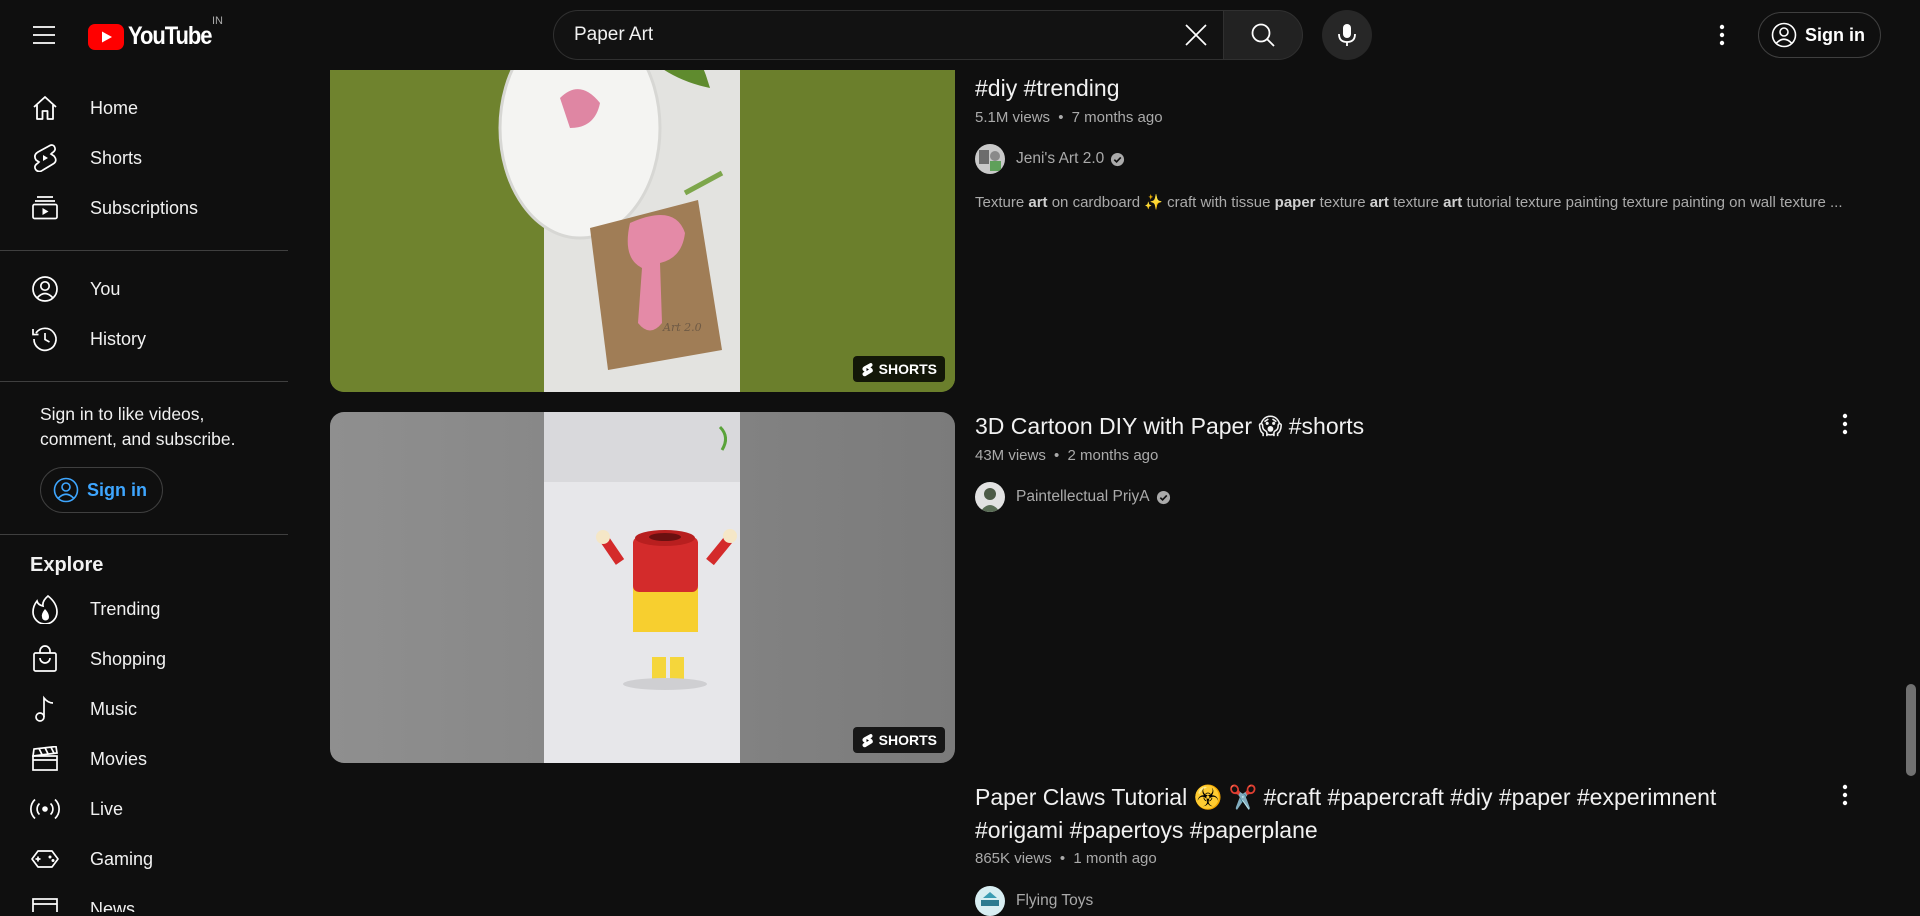  I want to click on settings-menu-button, so click(1722, 35).